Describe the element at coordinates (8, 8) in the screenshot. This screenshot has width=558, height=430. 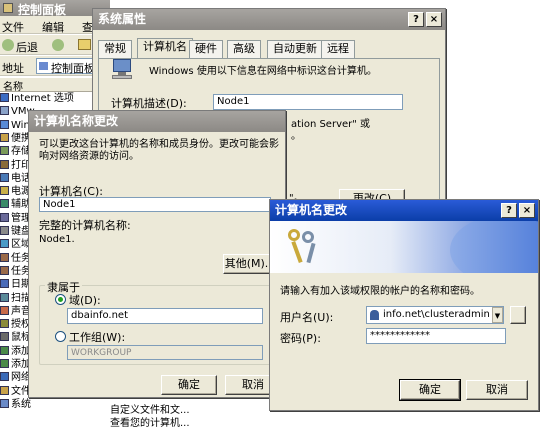
I see `control-panel-icon` at that location.